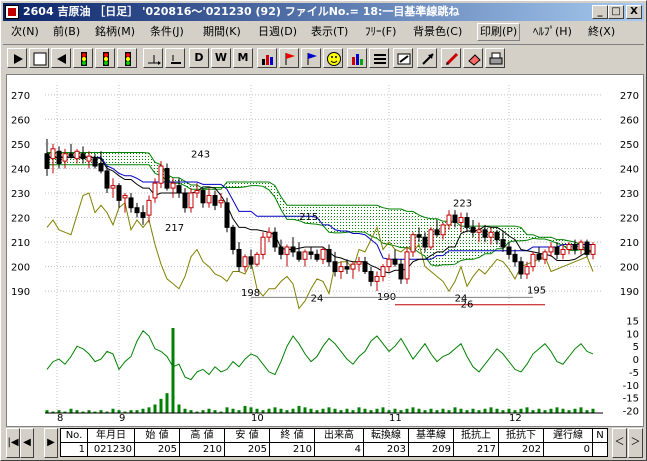 This screenshot has width=647, height=461. What do you see at coordinates (243, 58) in the screenshot?
I see `toolbar-button-m: M` at bounding box center [243, 58].